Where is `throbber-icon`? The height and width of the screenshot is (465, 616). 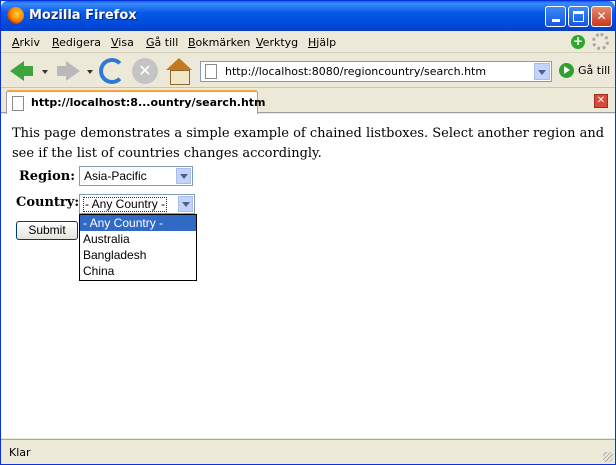
throbber-icon is located at coordinates (600, 41).